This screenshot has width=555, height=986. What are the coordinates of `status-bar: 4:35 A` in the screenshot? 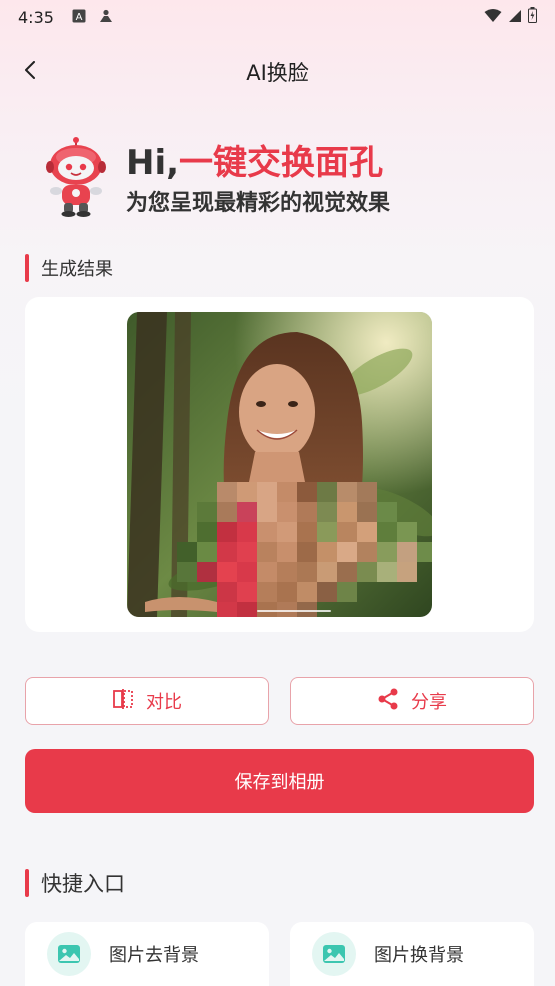 It's located at (277, 17).